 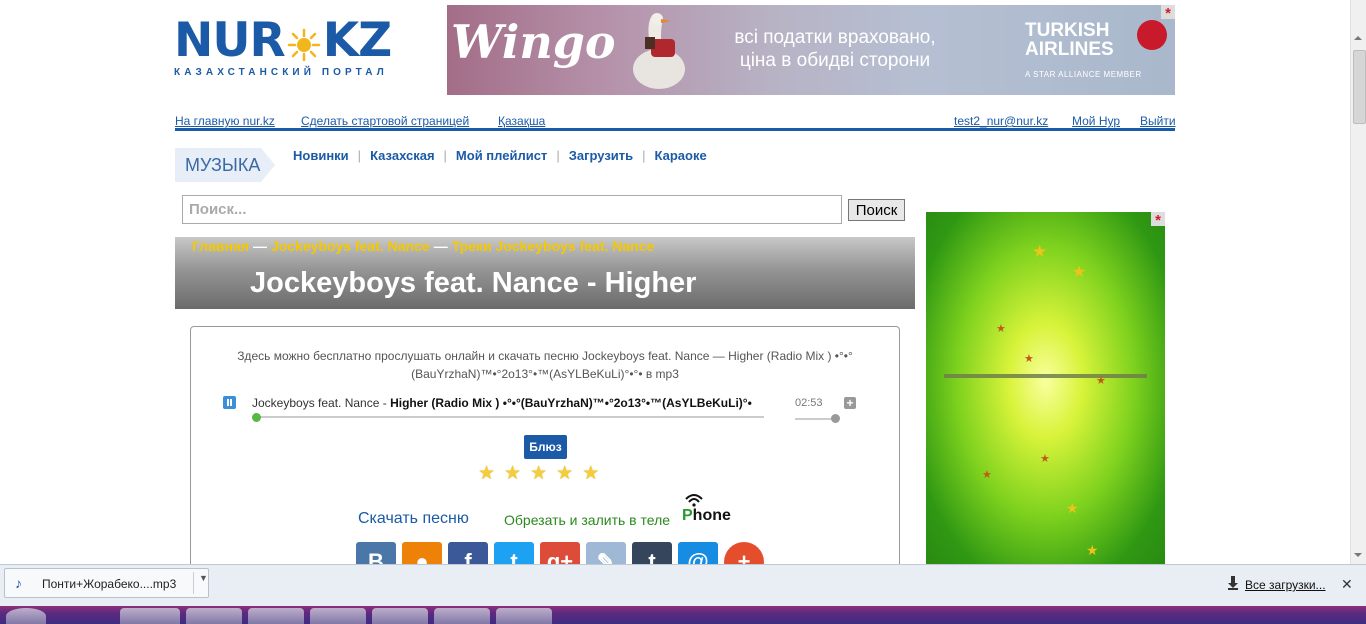 I want to click on download-file-name: Понти+Жорабеко....mp3, so click(x=109, y=584).